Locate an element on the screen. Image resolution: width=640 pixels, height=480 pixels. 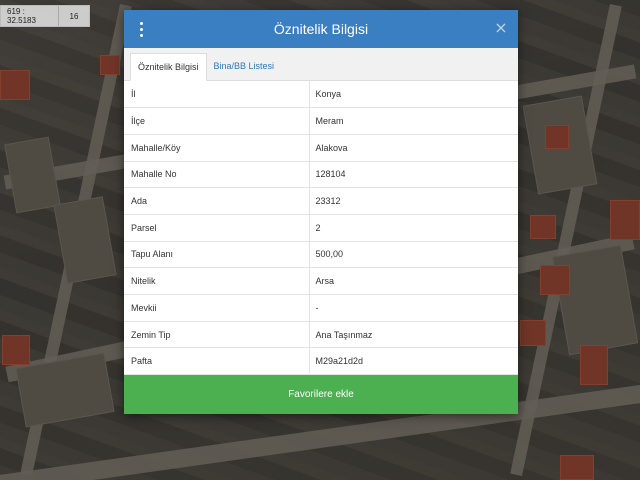
dialog-tabs: Öznitelik Bilgisi Bina/BB Listesi is located at coordinates (321, 64).